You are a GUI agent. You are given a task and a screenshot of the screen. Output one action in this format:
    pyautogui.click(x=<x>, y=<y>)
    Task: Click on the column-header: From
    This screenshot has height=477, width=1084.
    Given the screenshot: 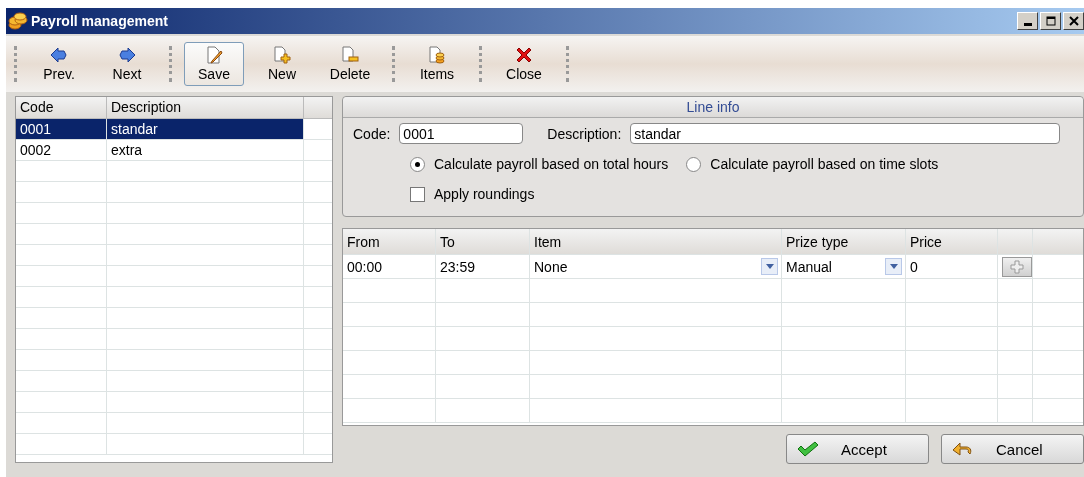 What is the action you would take?
    pyautogui.click(x=389, y=242)
    